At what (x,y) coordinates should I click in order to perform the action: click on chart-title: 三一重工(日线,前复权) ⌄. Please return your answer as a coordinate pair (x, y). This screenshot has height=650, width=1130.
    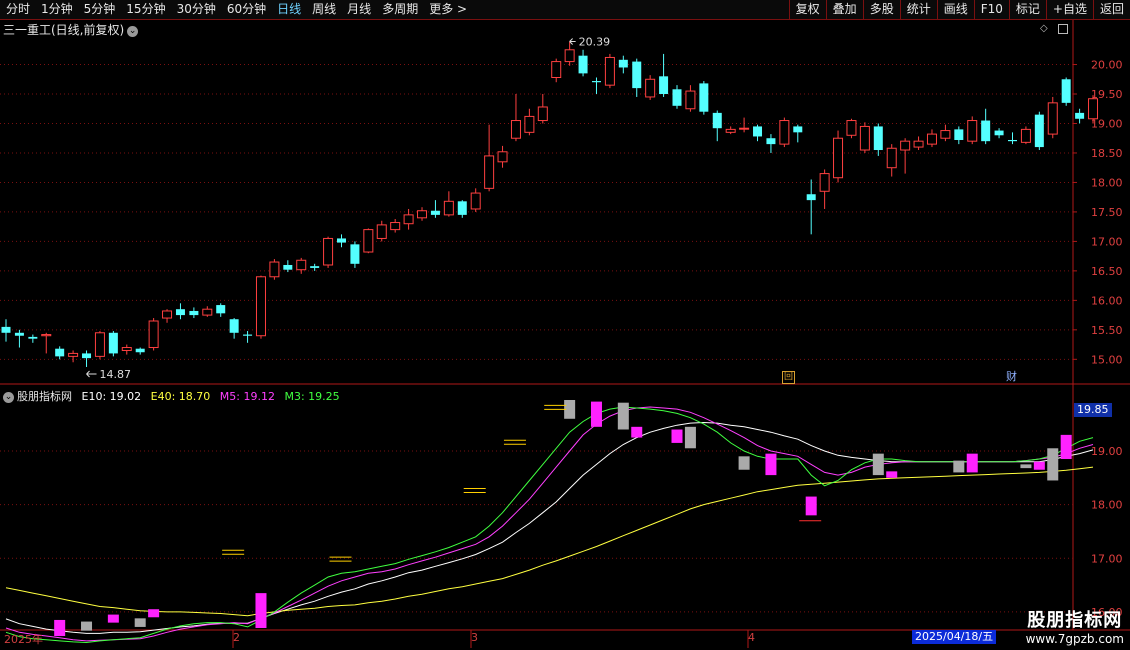
    Looking at the image, I should click on (71, 29).